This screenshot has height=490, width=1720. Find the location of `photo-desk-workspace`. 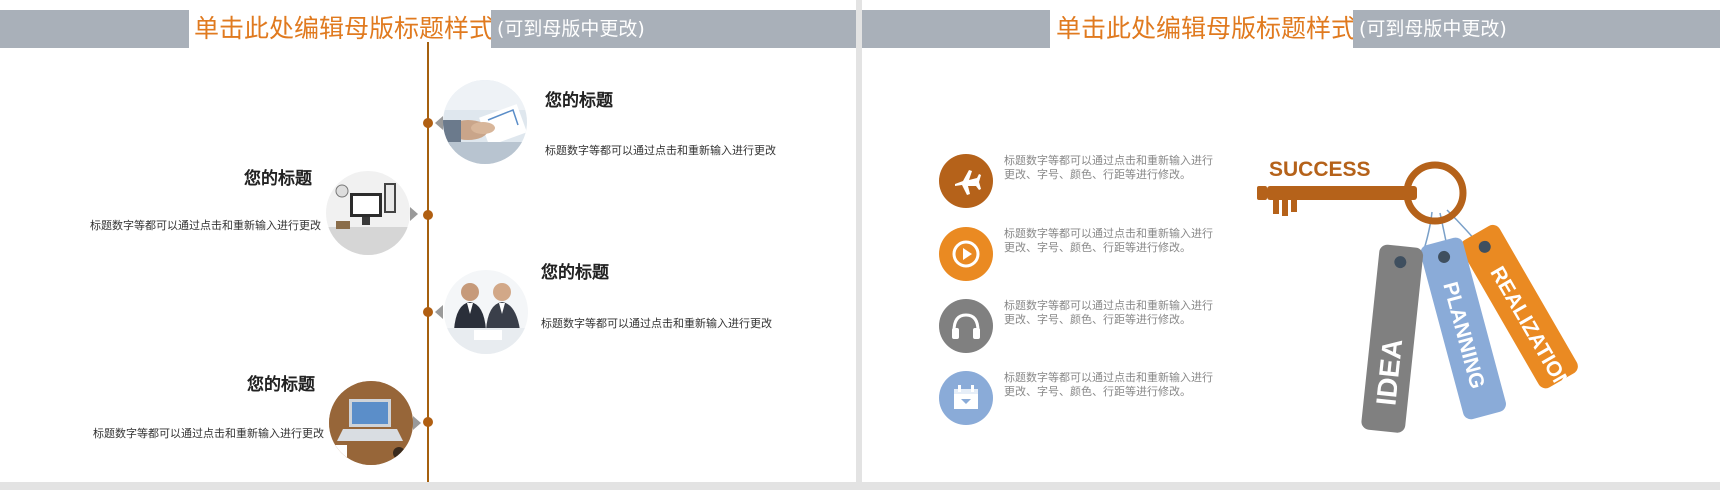

photo-desk-workspace is located at coordinates (368, 213).